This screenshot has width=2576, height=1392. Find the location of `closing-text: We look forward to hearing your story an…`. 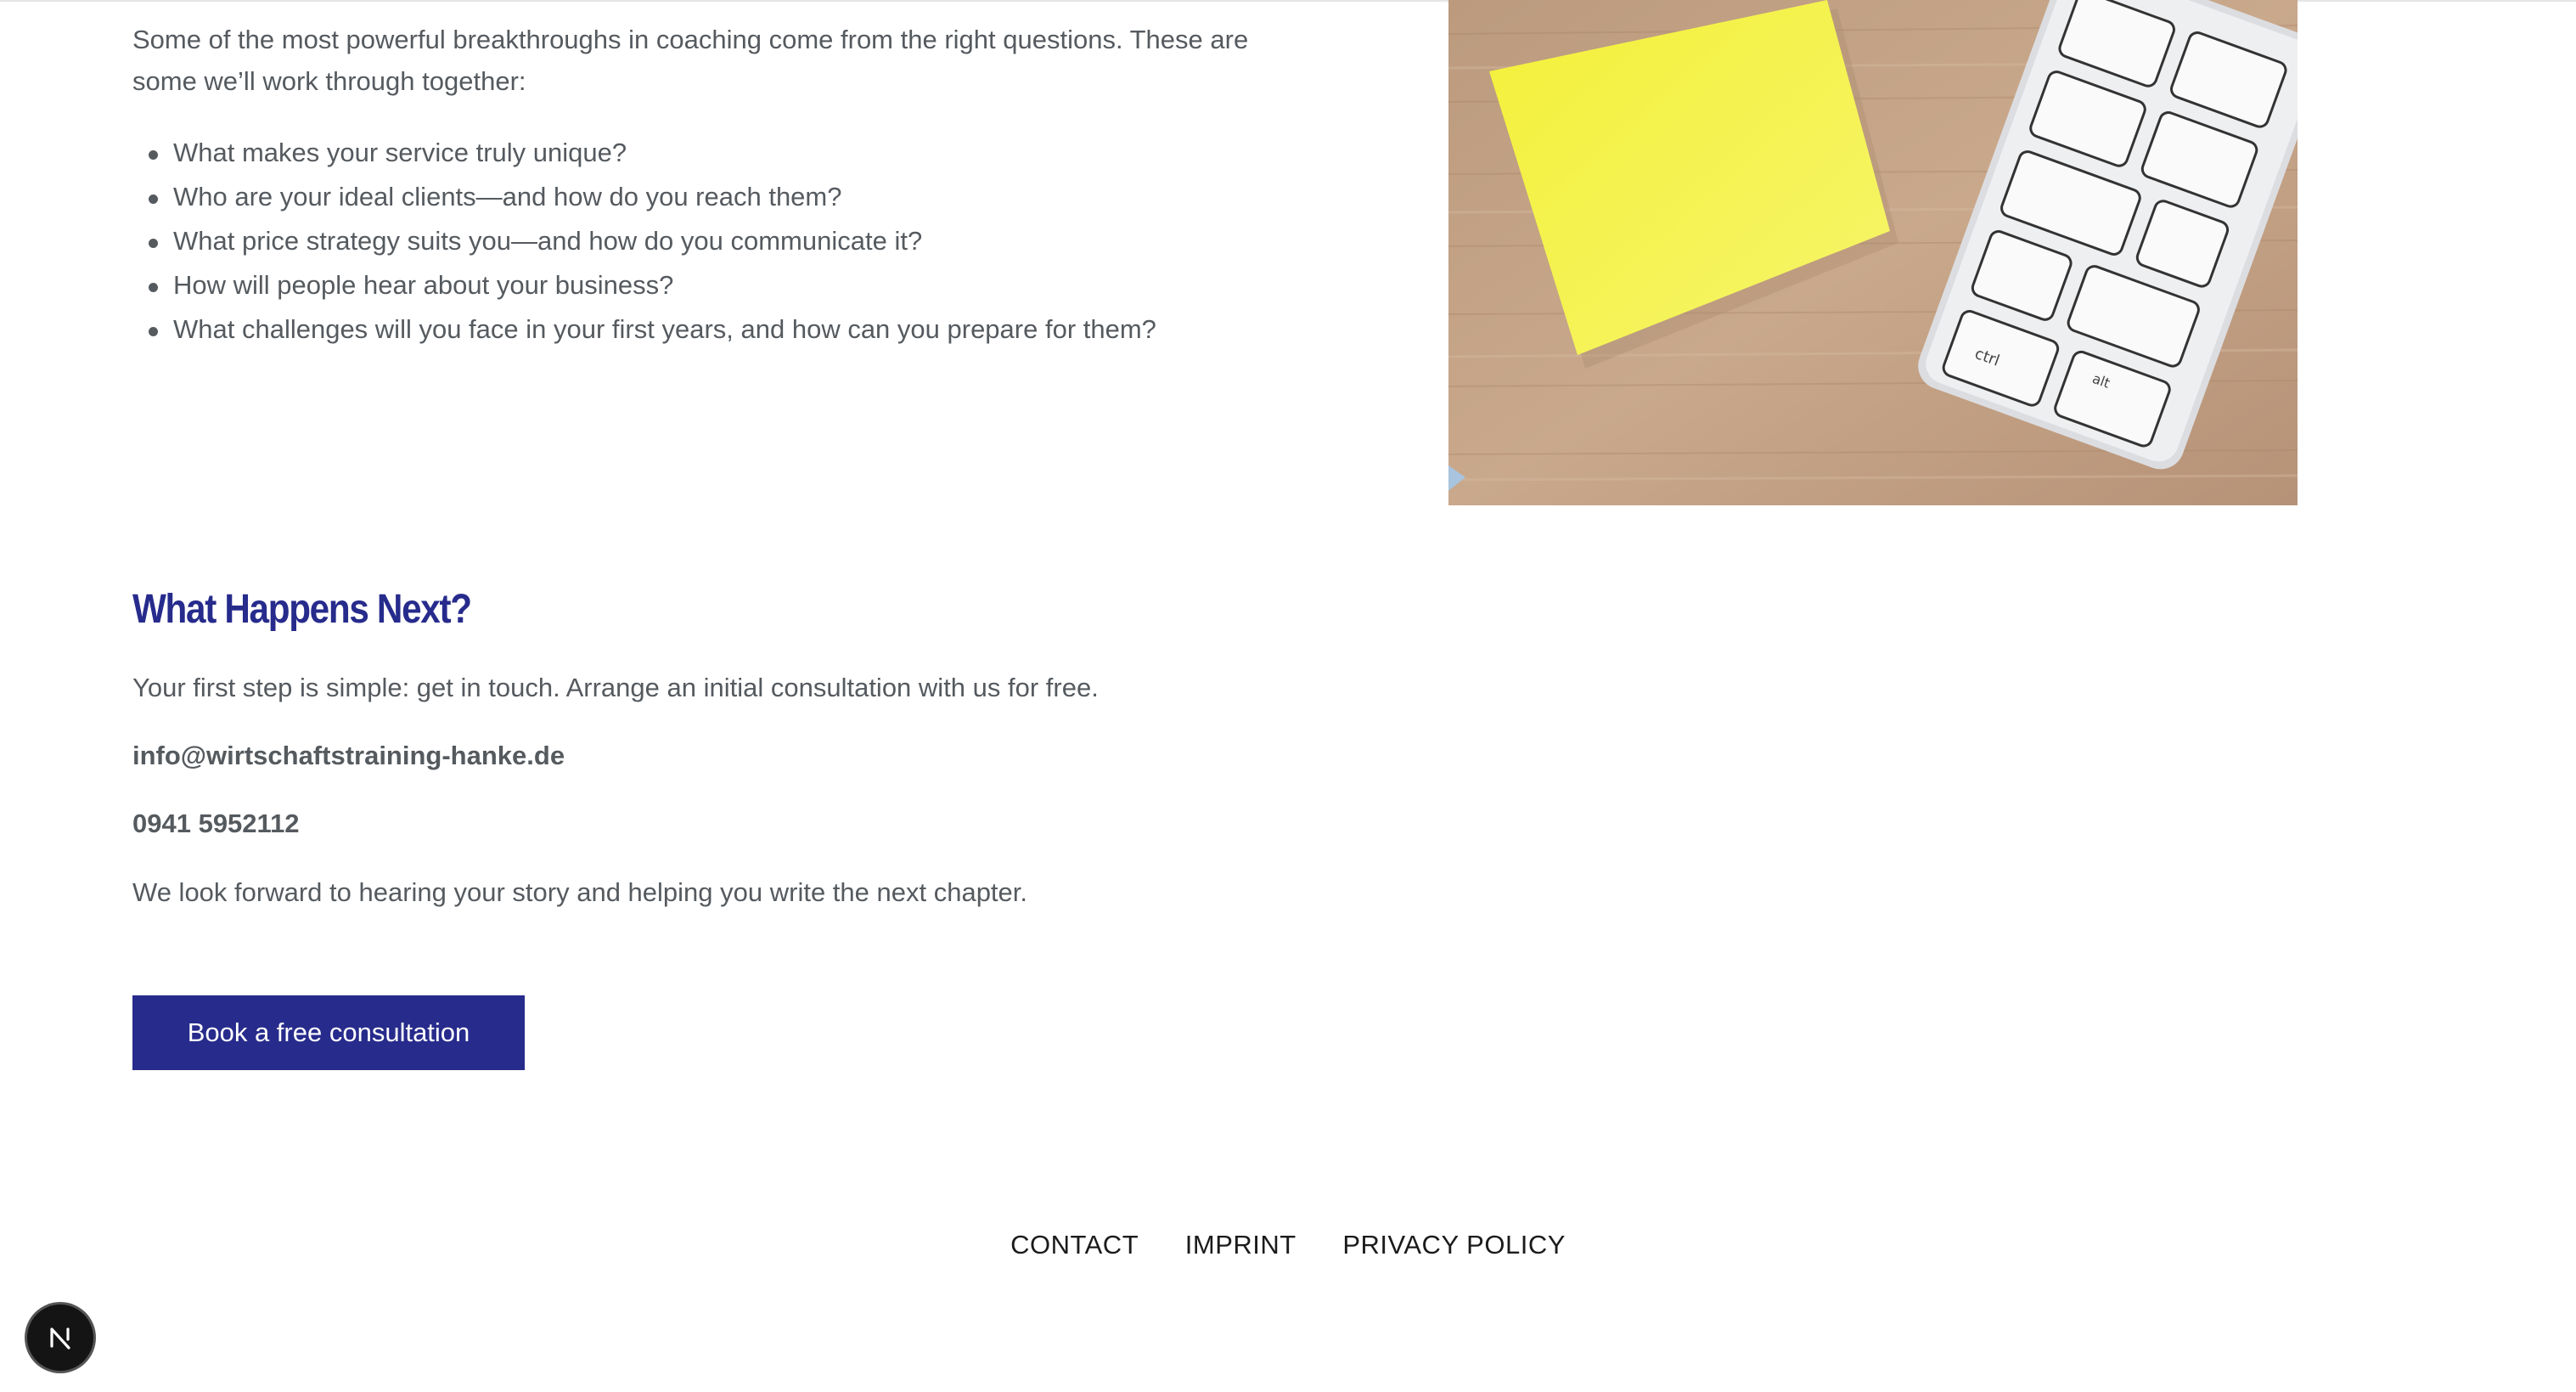

closing-text: We look forward to hearing your story an… is located at coordinates (580, 892).